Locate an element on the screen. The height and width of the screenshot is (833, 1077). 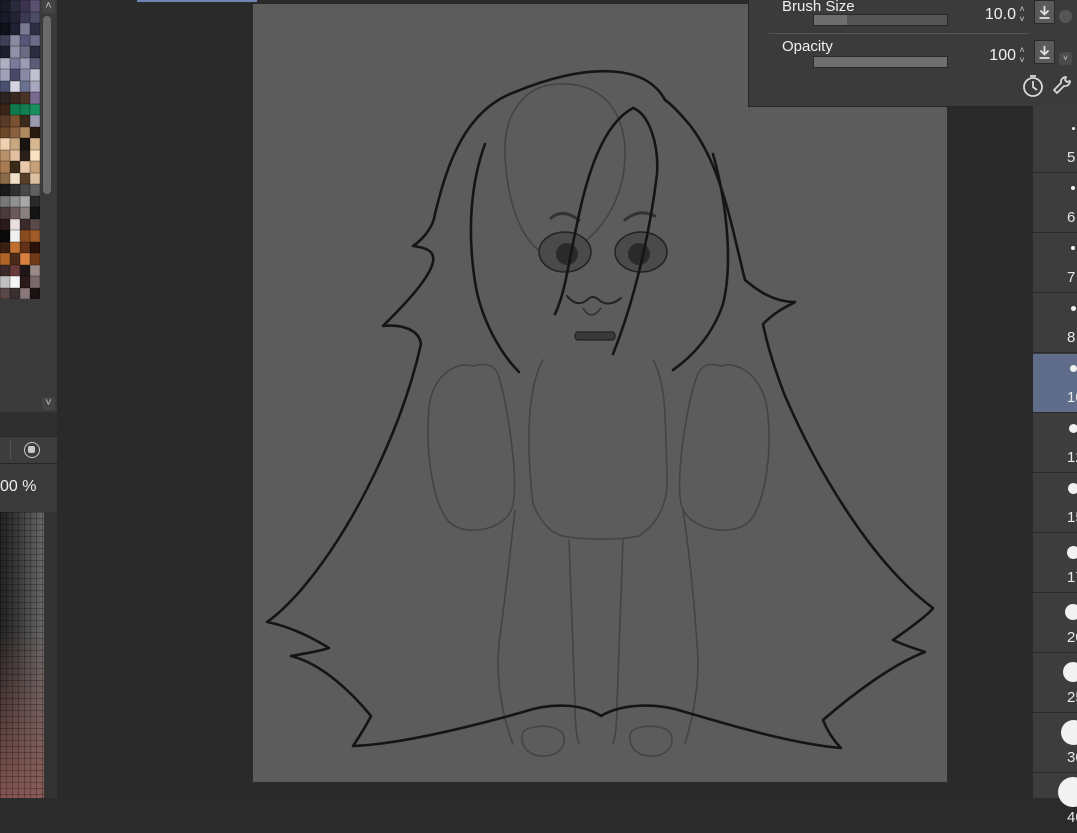
chevron-down-icon: ˅ is located at coordinates (48, 403).